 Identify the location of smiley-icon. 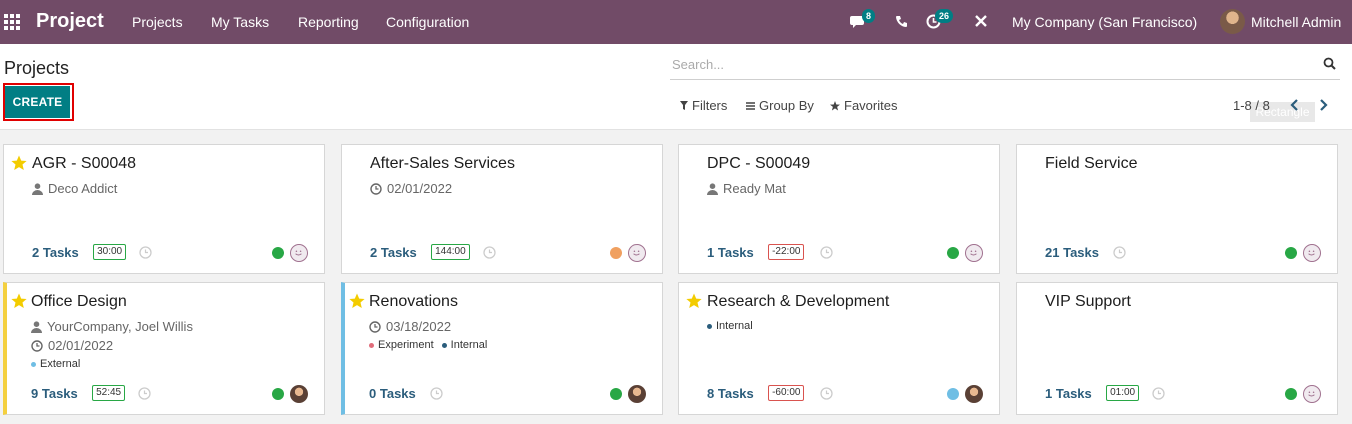
(636, 253).